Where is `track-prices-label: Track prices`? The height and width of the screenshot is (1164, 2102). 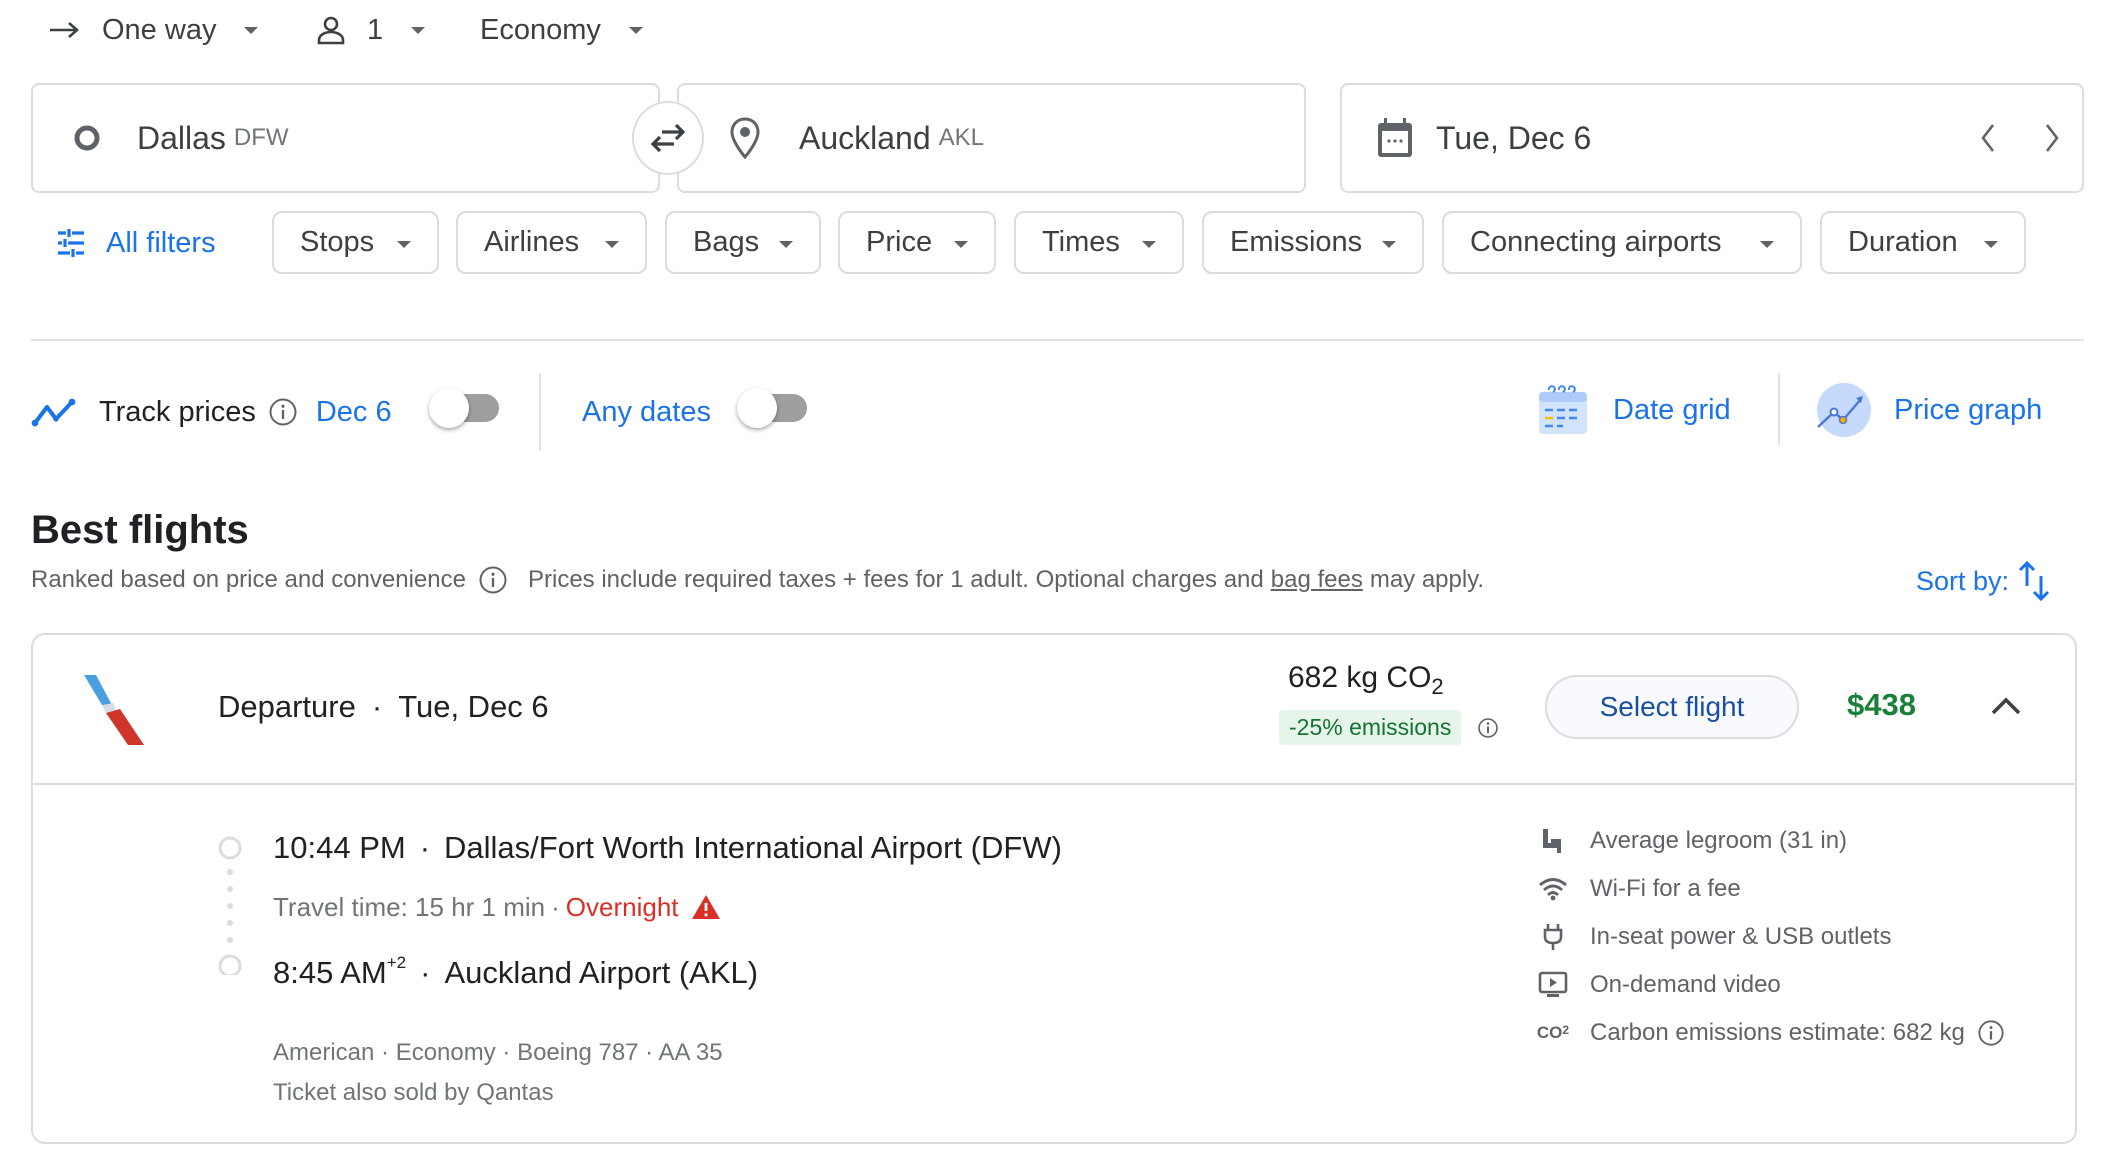
track-prices-label: Track prices is located at coordinates (177, 411).